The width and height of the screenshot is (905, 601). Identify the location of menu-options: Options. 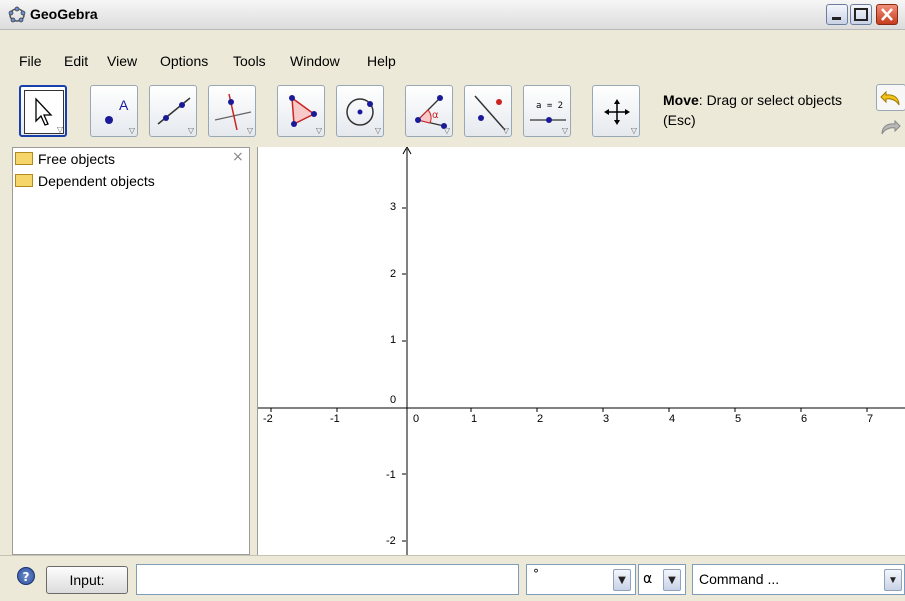
(184, 61).